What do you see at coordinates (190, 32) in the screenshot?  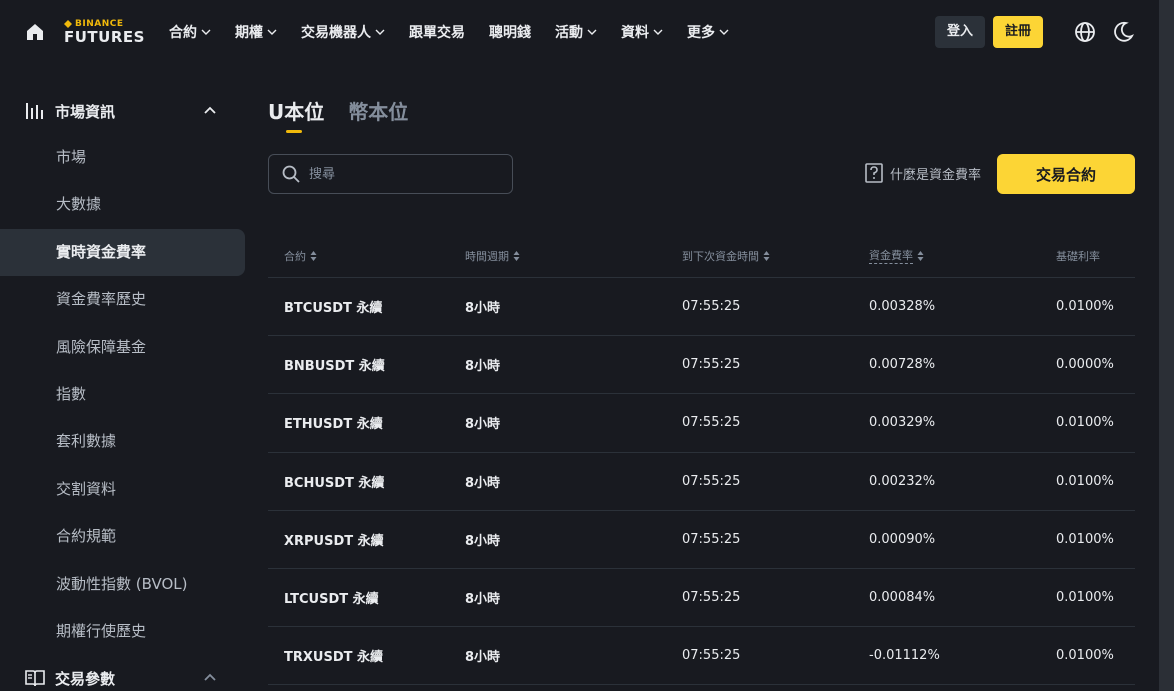 I see `nav-item: 合約` at bounding box center [190, 32].